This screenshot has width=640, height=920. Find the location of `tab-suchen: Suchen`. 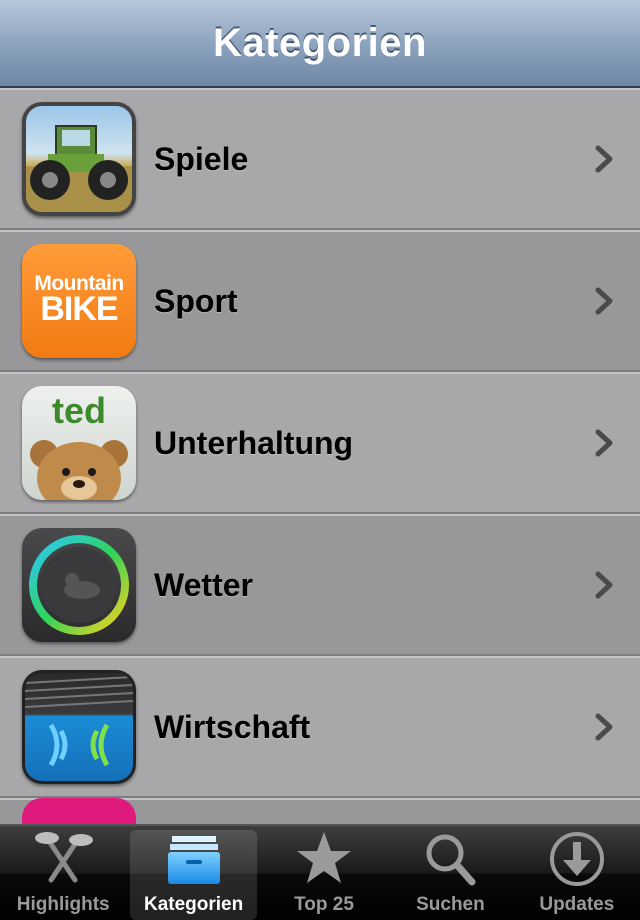

tab-suchen: Suchen is located at coordinates (450, 873).